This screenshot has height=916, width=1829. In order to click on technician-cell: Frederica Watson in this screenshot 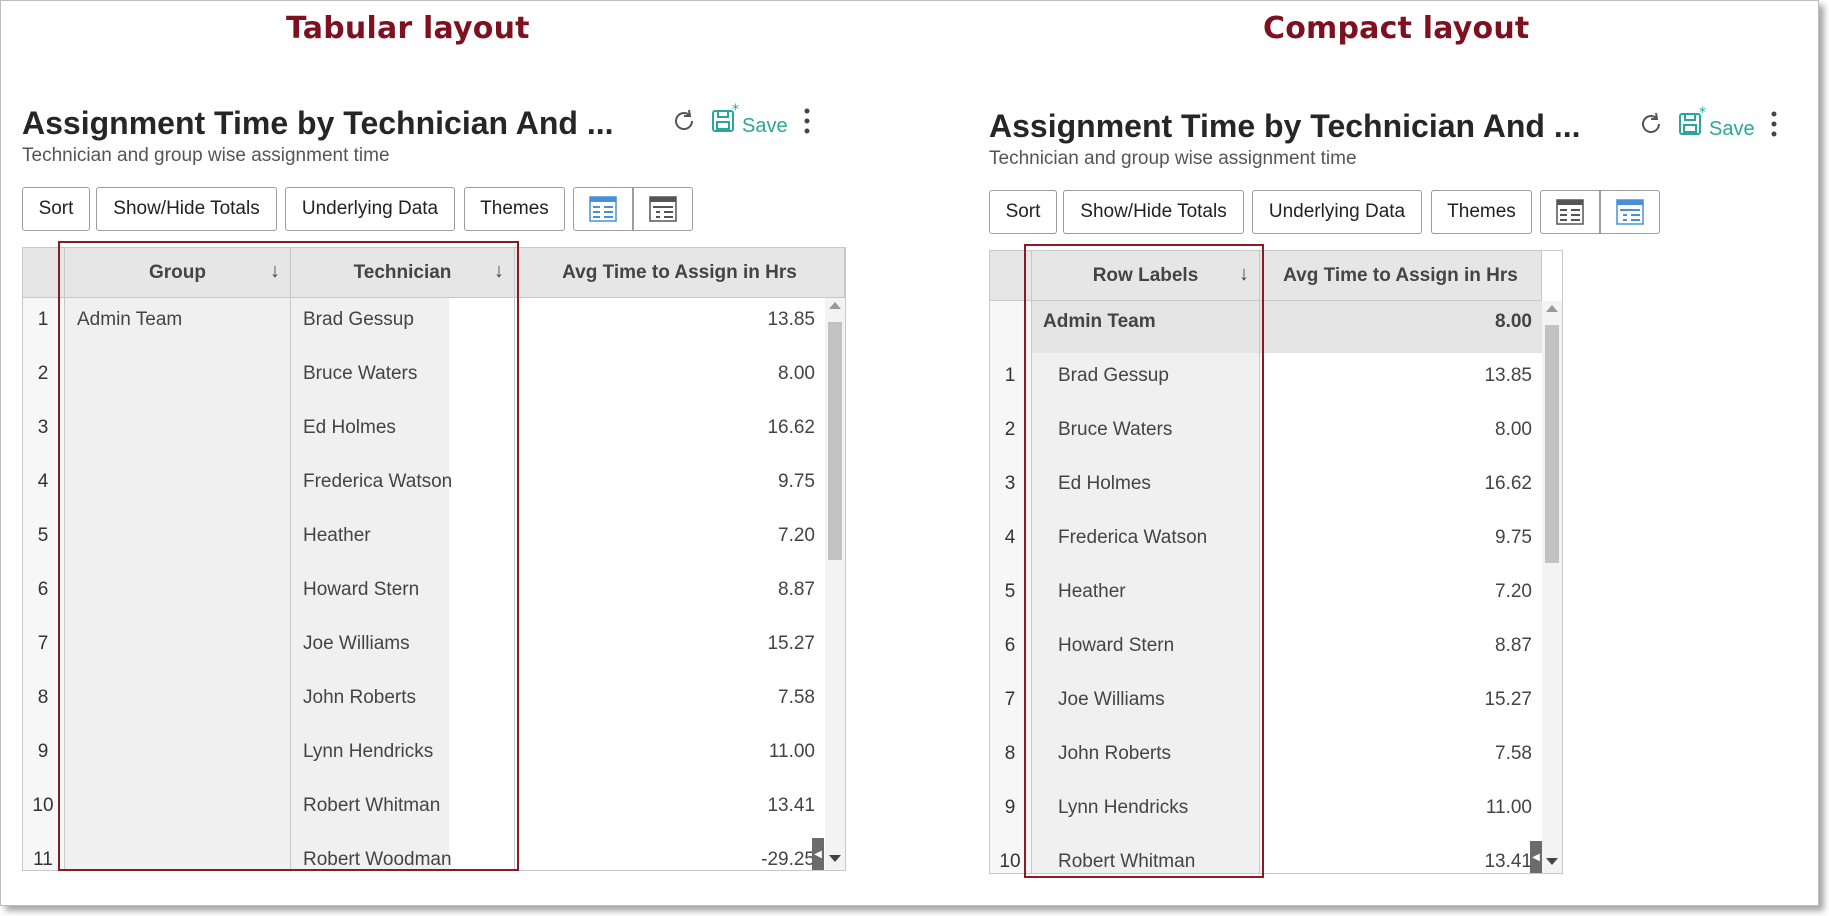, I will do `click(378, 481)`.